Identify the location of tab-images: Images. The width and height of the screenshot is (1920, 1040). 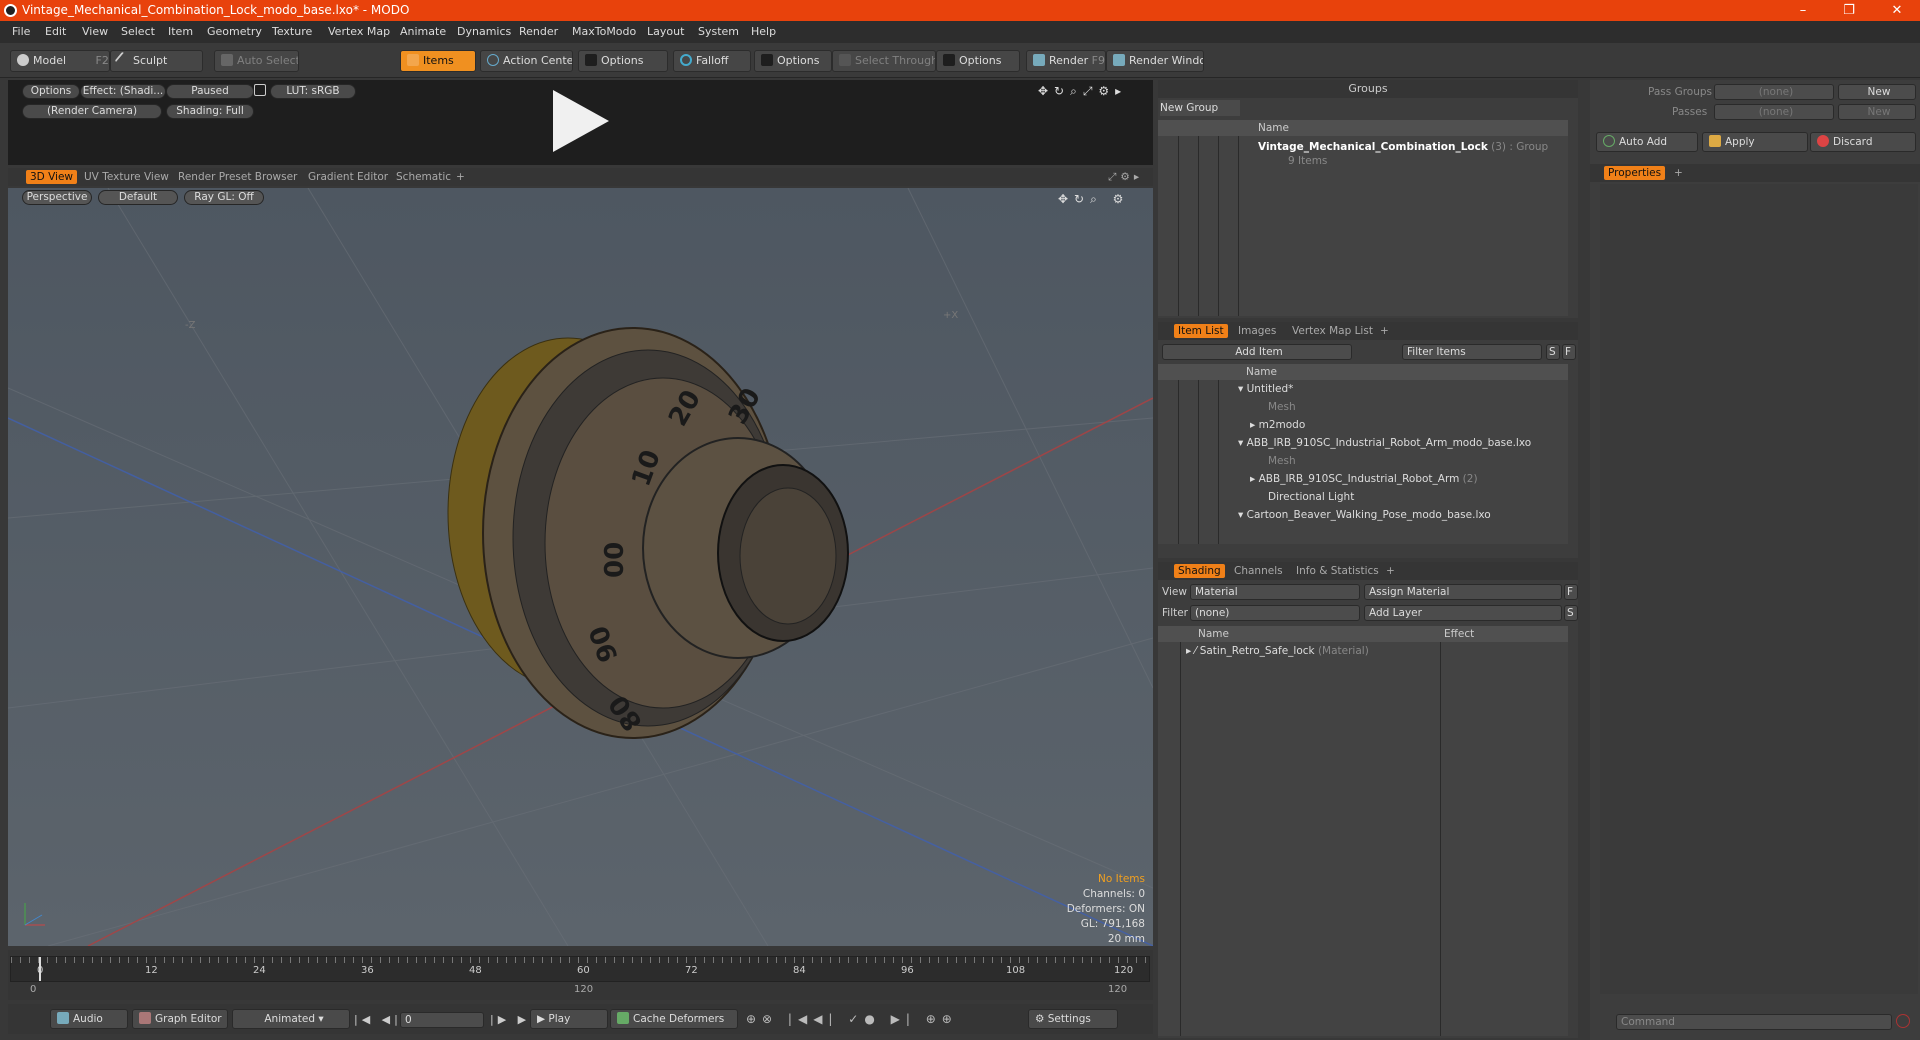
(1257, 331).